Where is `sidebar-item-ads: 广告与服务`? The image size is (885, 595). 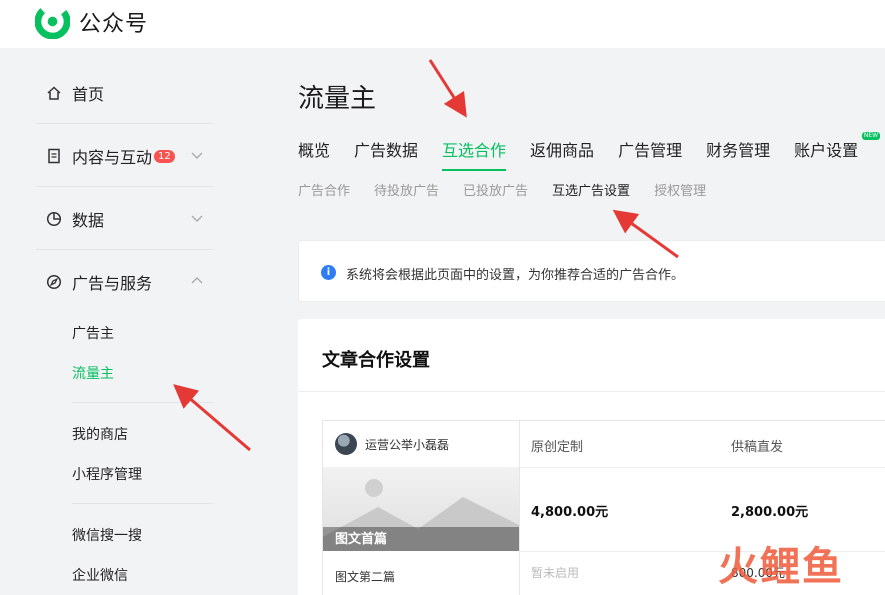 sidebar-item-ads: 广告与服务 is located at coordinates (98, 282).